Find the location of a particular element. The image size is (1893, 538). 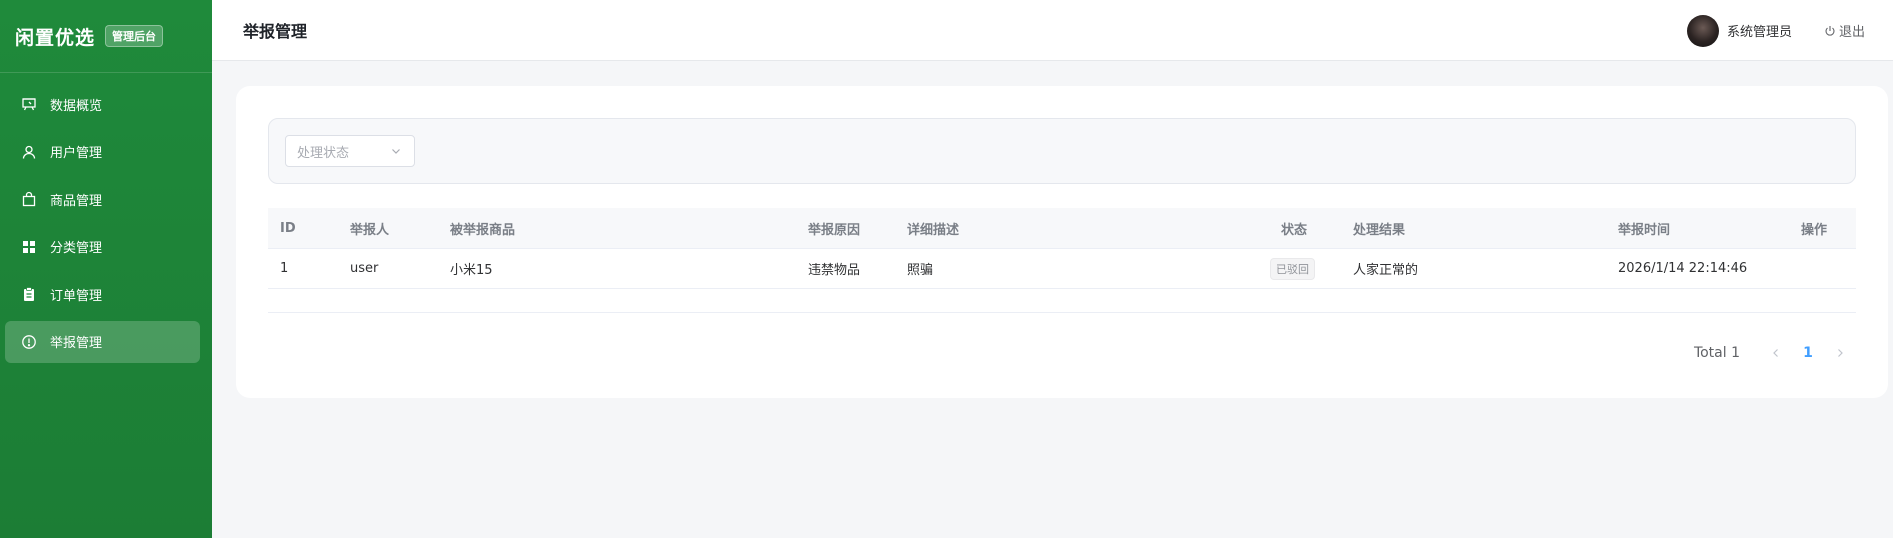

column-header-reporter: 举报人 is located at coordinates (370, 230).